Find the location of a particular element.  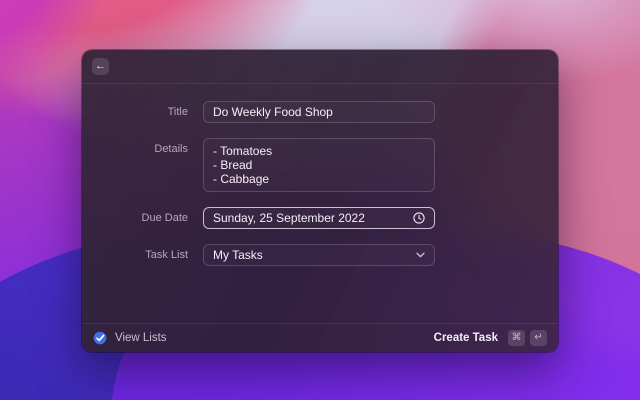

title-label: Title is located at coordinates (177, 112).